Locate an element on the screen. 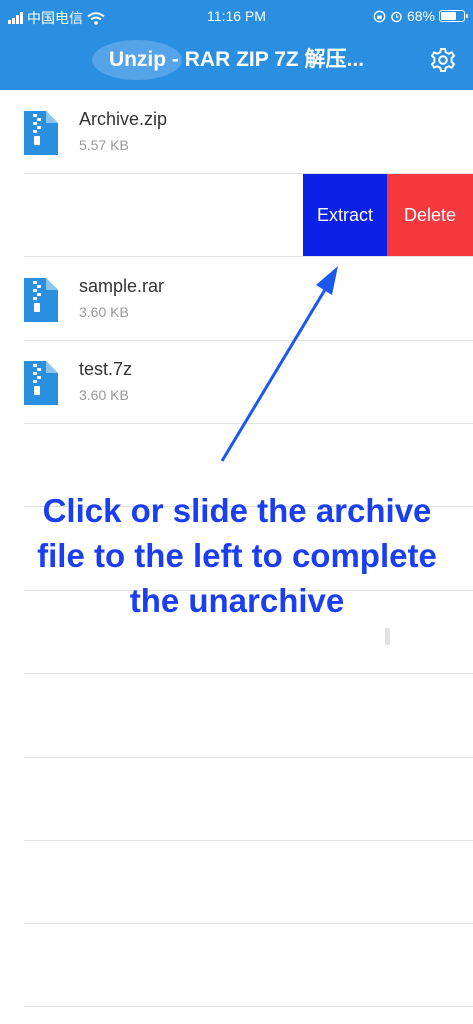 The height and width of the screenshot is (1024, 473). extract-button: Extract is located at coordinates (345, 215).